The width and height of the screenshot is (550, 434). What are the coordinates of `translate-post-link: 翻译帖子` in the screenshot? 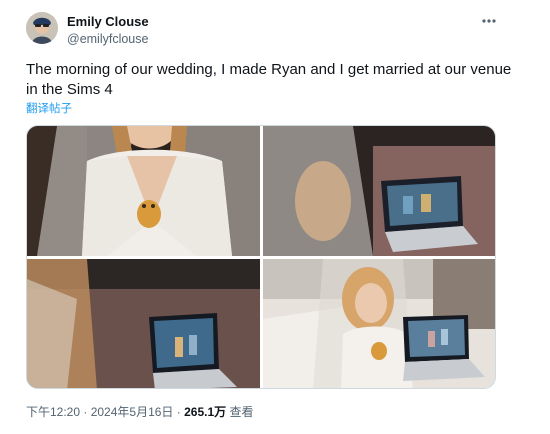 It's located at (49, 108).